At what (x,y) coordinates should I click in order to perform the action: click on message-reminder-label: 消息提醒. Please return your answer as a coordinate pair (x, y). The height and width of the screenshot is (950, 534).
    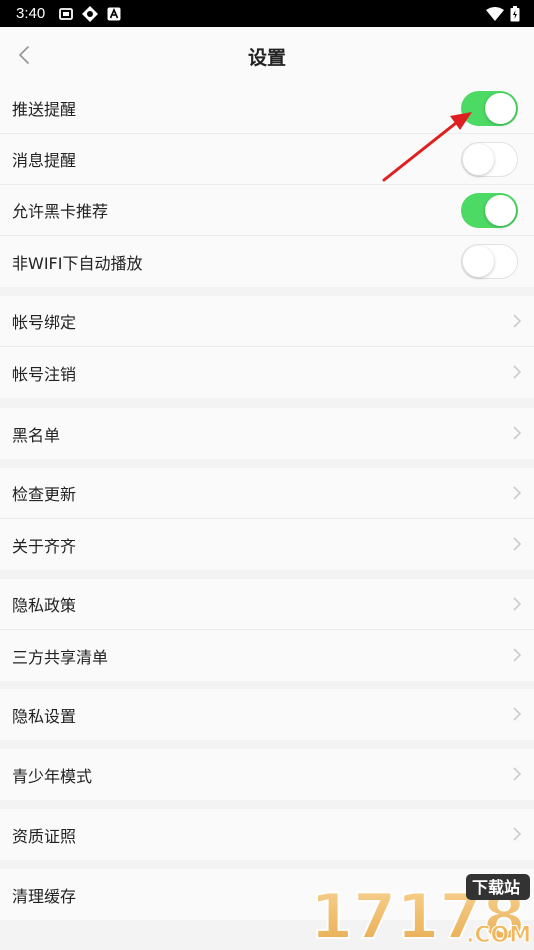
    Looking at the image, I should click on (44, 160).